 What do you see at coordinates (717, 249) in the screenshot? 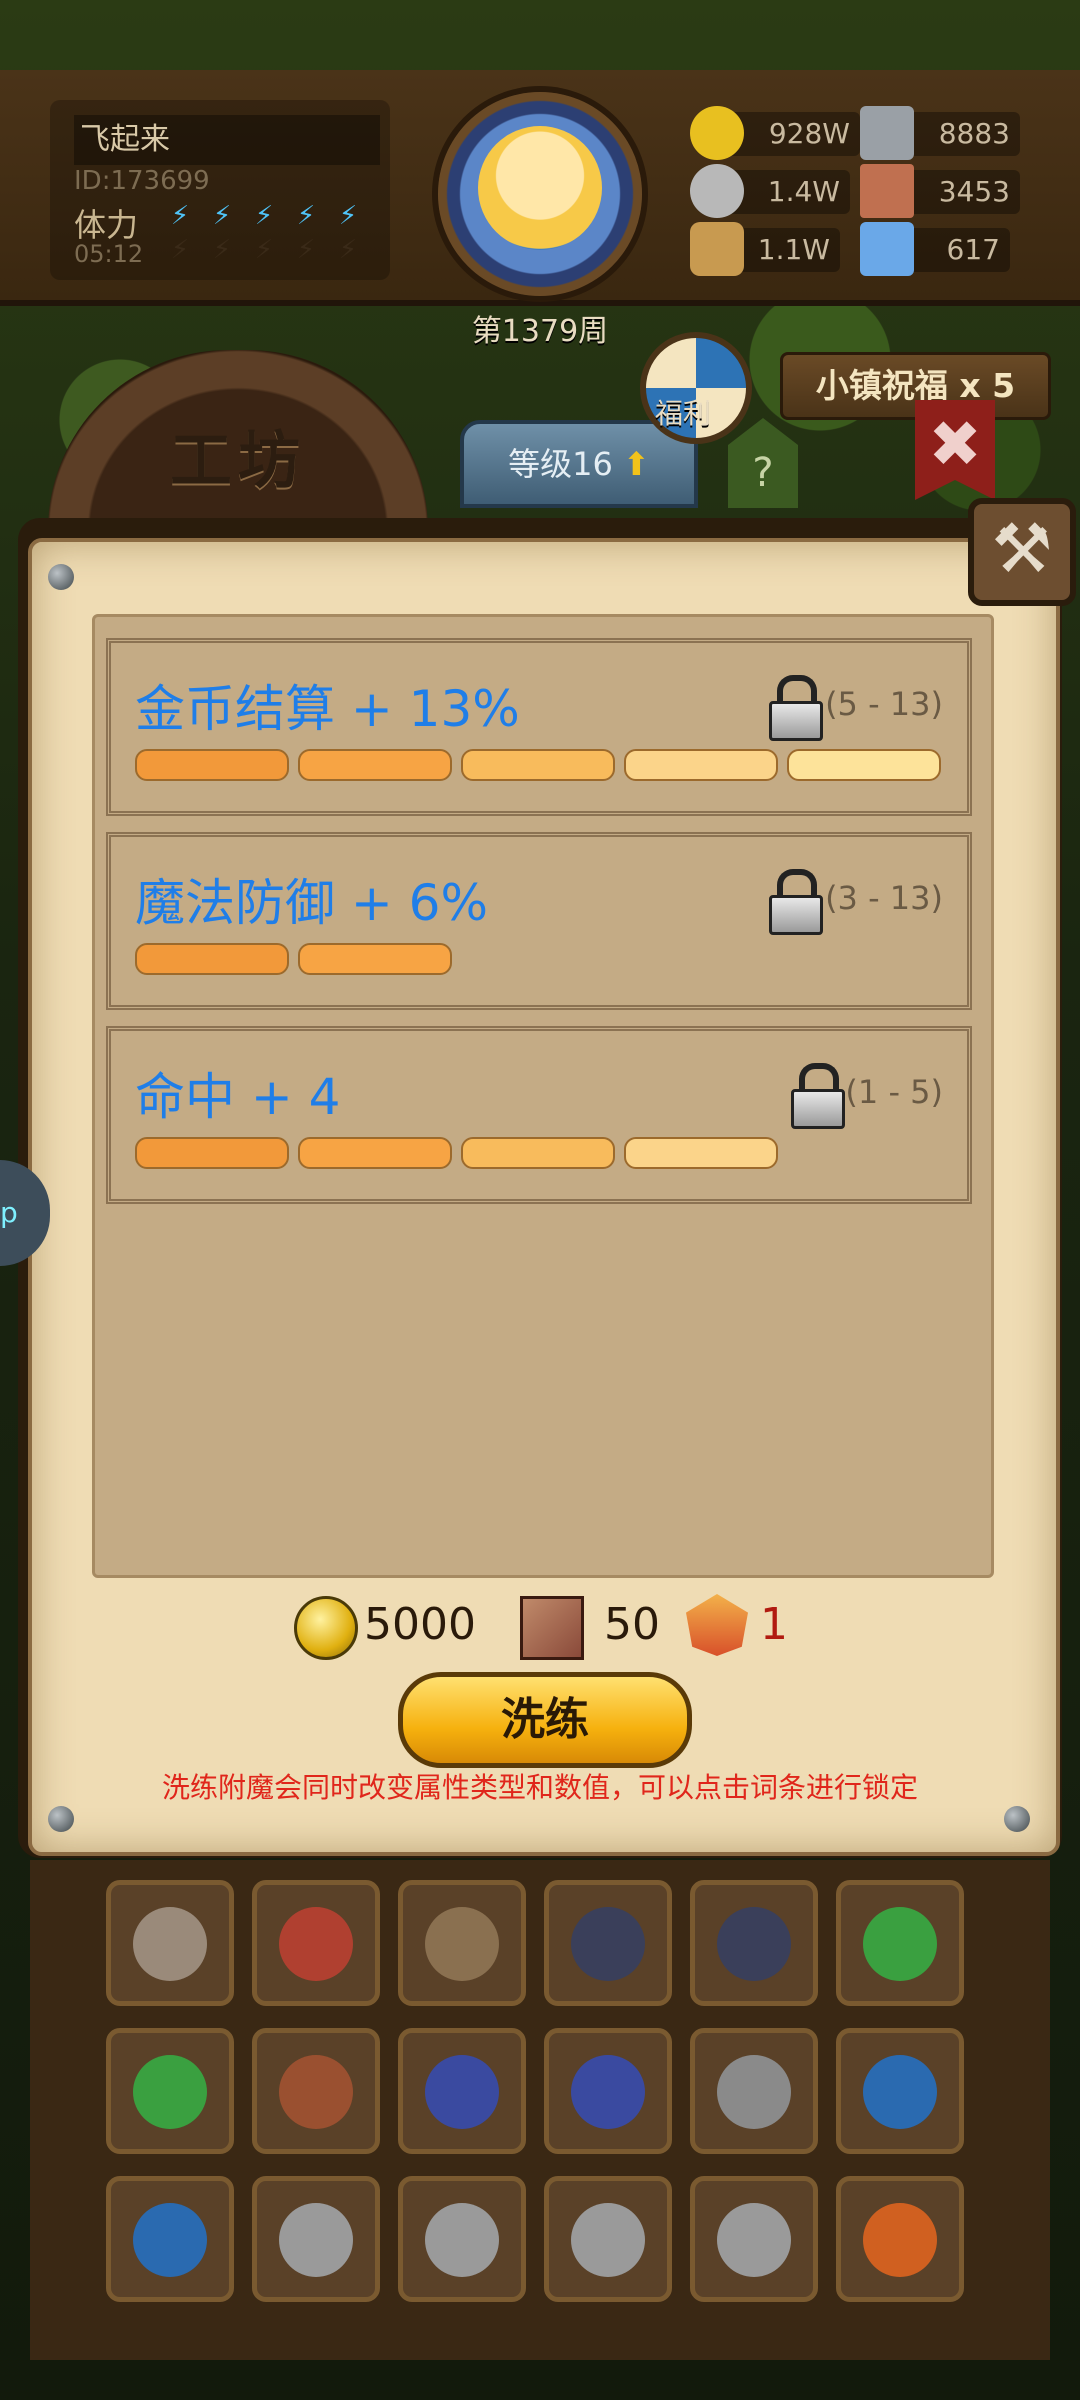
I see `wood-log-icon` at bounding box center [717, 249].